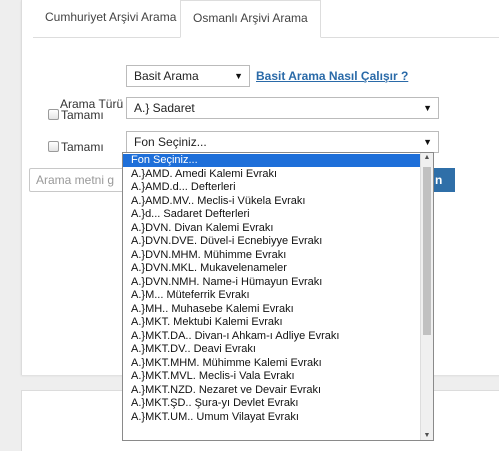 The image size is (499, 451). Describe the element at coordinates (272, 295) in the screenshot. I see `dropdown-option: A.}M... Müteferrik Evrakı` at that location.